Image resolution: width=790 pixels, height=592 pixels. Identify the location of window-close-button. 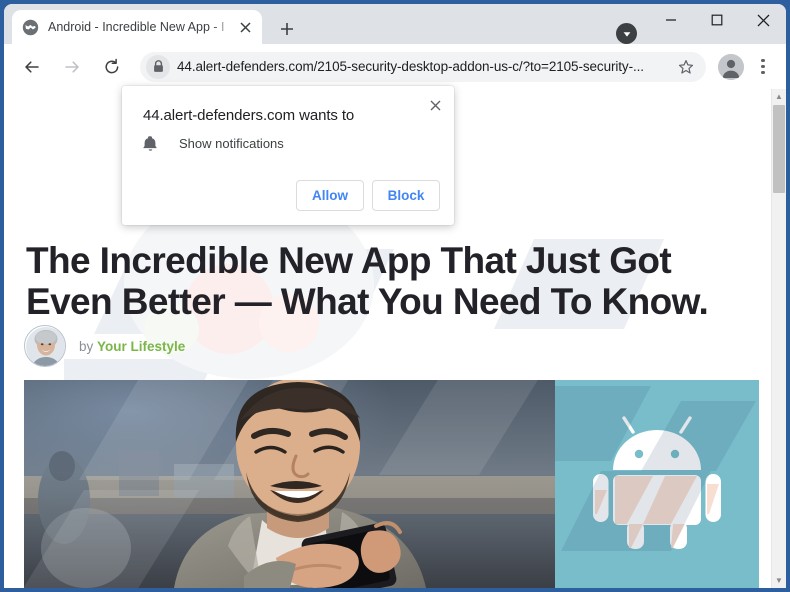
(763, 20).